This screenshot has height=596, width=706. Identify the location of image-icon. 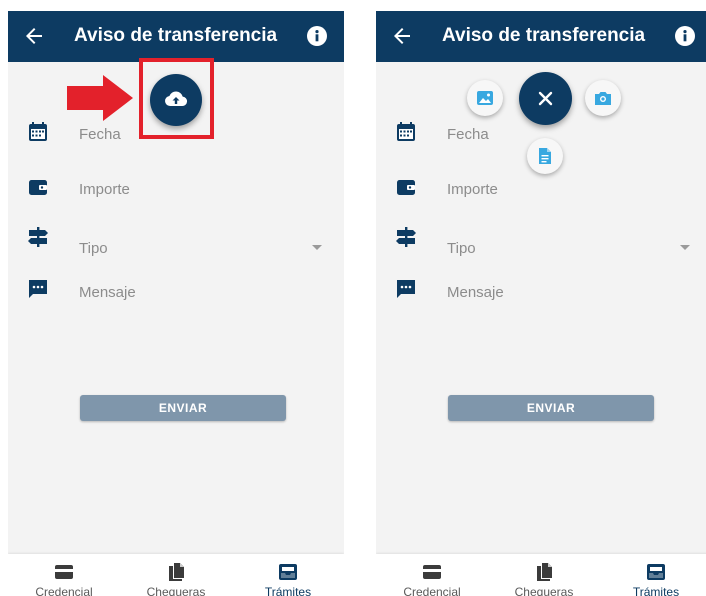
(485, 98).